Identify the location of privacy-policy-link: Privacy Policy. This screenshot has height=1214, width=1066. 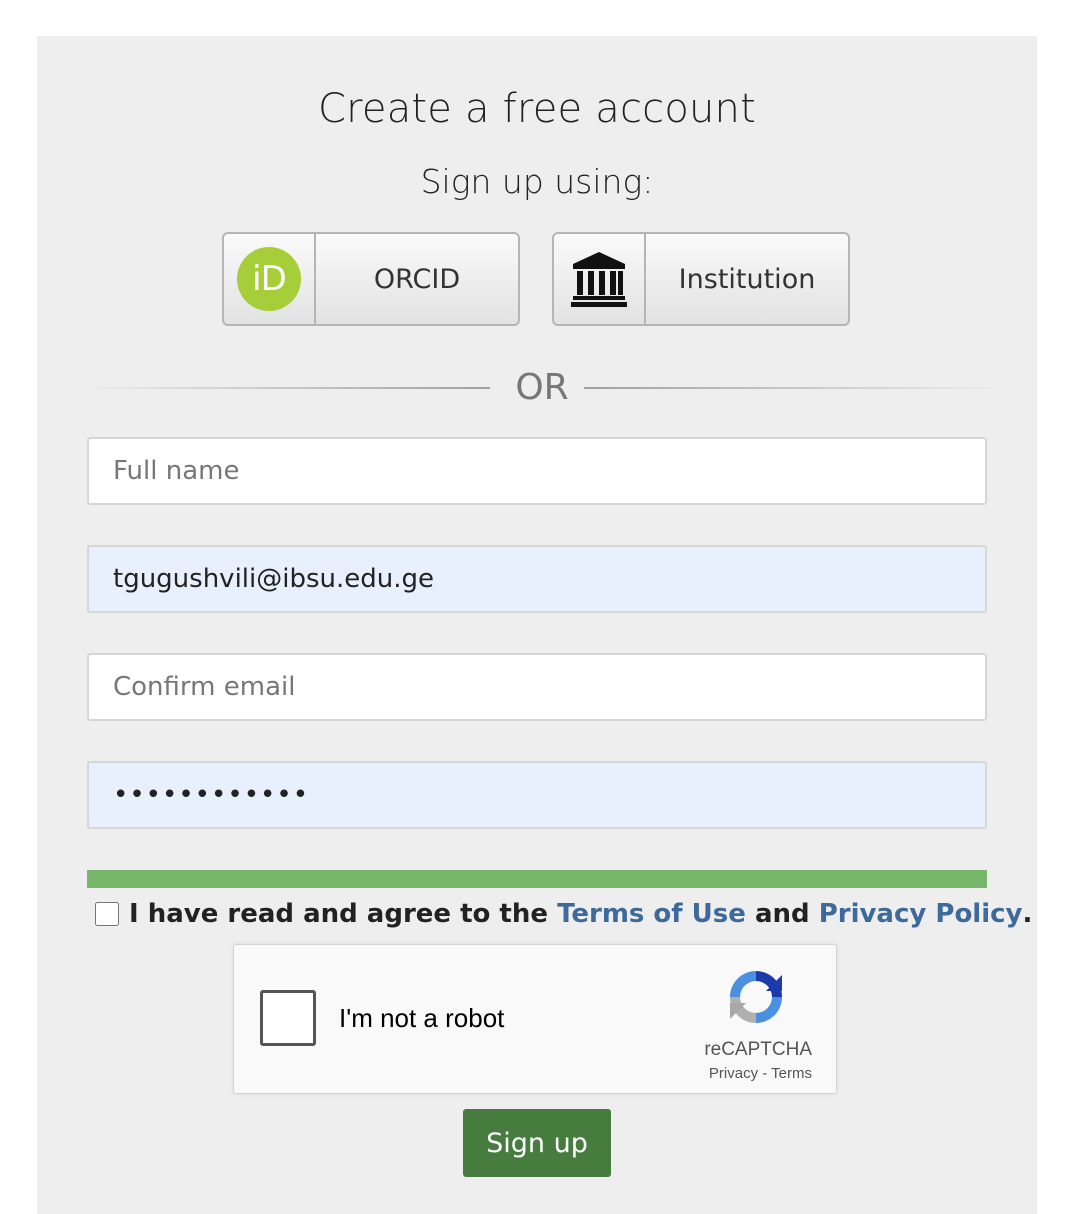
(921, 914).